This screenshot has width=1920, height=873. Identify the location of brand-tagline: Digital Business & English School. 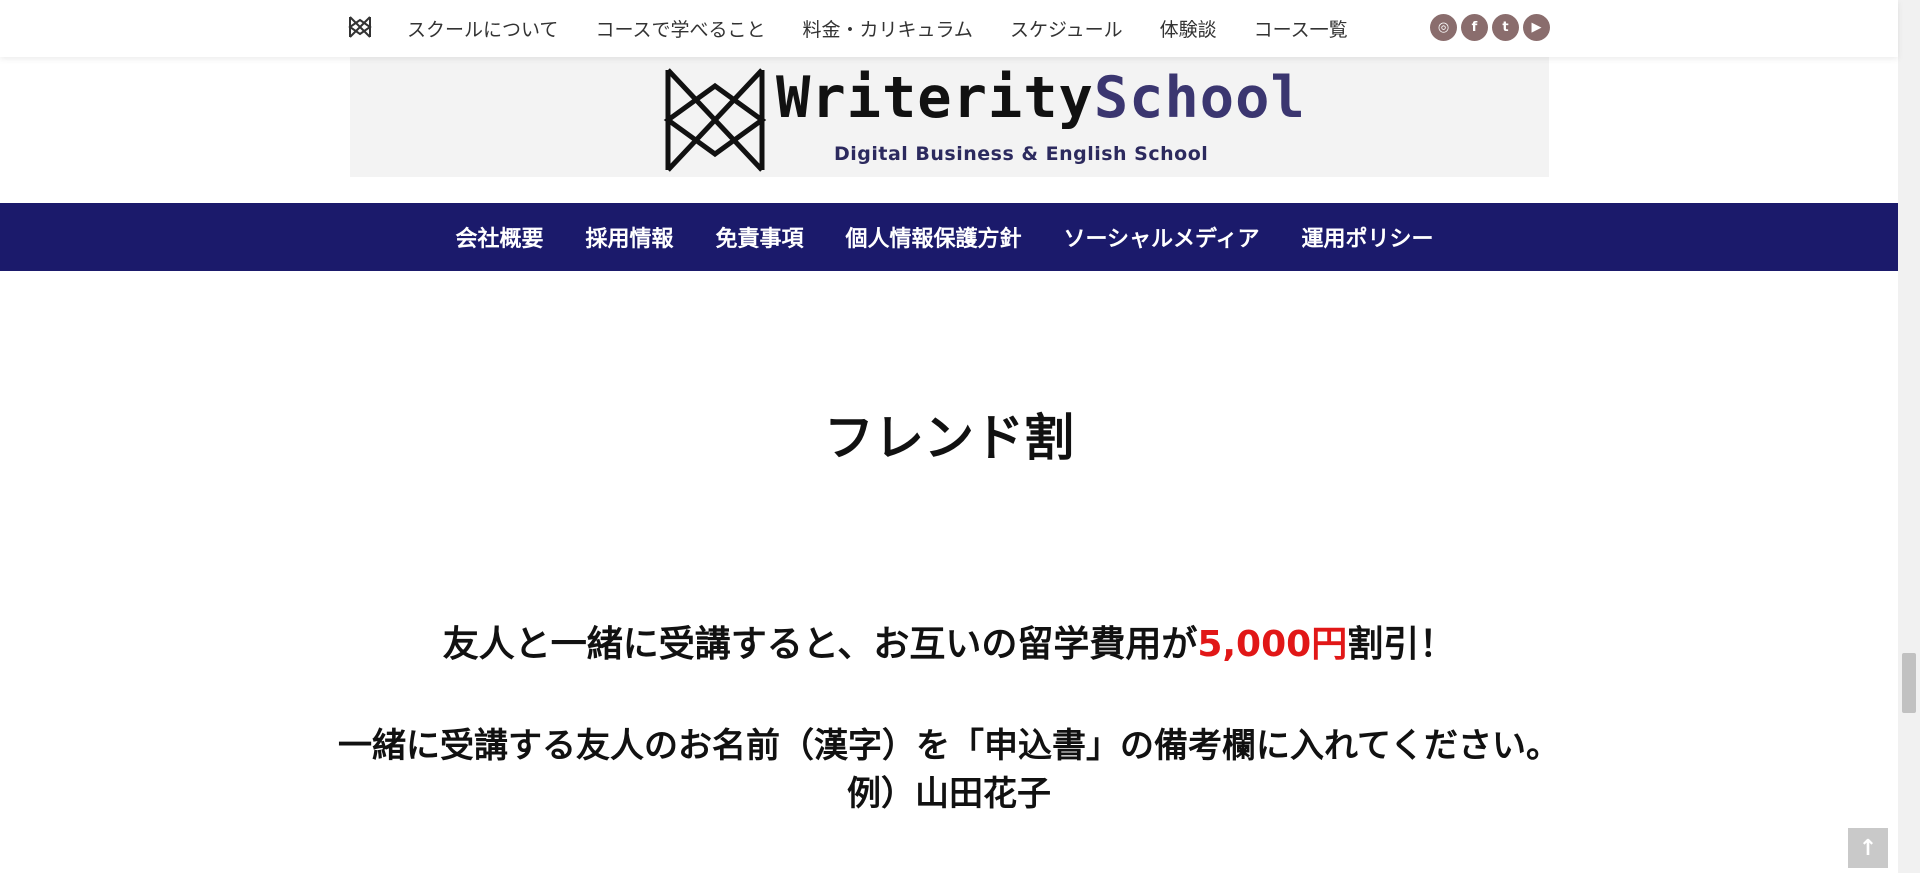
(1021, 154).